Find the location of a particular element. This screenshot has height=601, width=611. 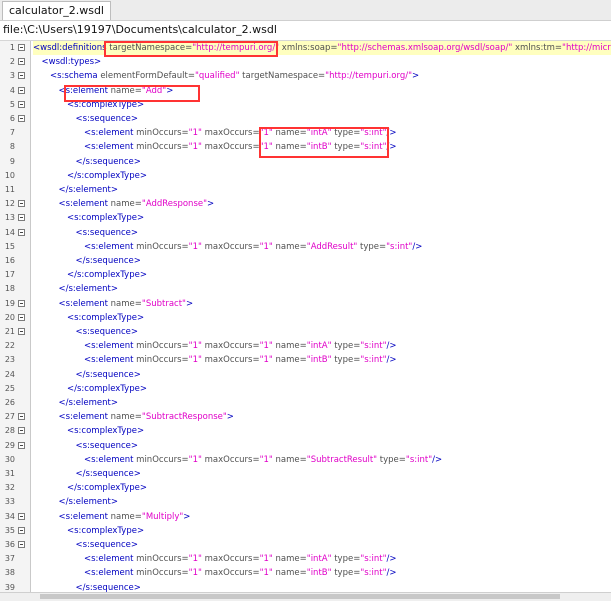

line-number: 10 is located at coordinates (9, 175).